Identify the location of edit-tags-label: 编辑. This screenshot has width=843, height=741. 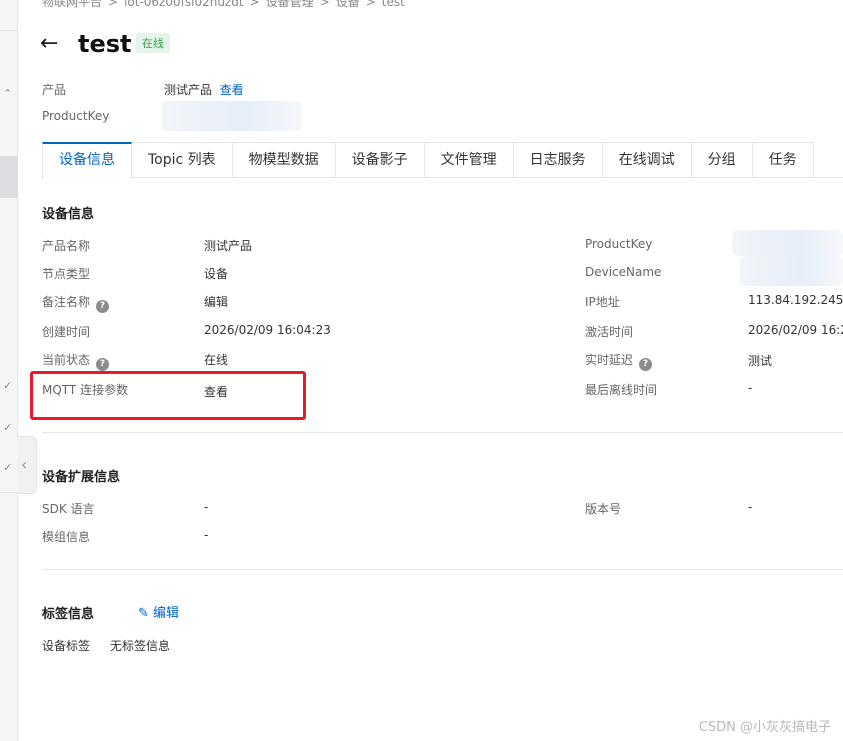
(166, 613).